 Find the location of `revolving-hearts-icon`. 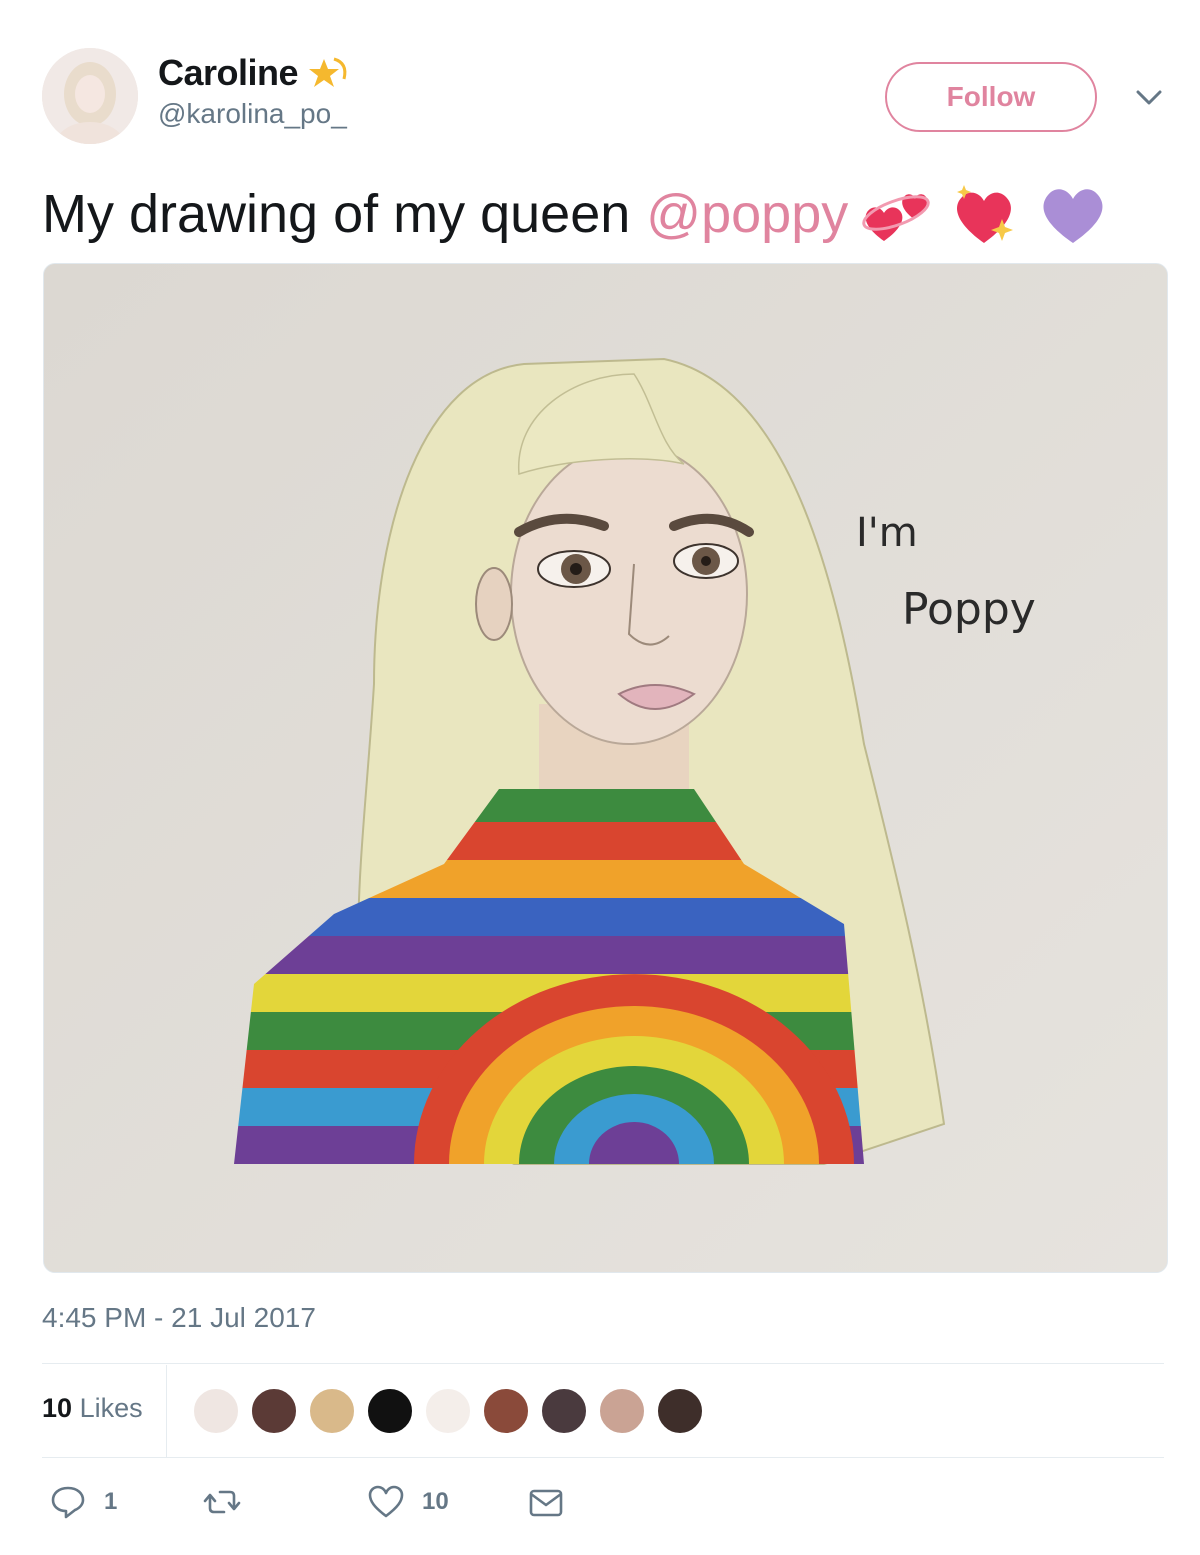

revolving-hearts-icon is located at coordinates (896, 217).